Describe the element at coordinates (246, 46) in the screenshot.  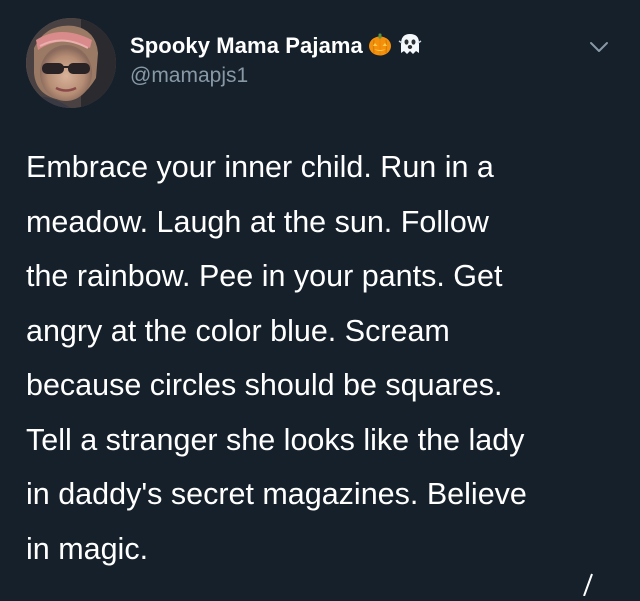
I see `display-name: Spooky Mama Pajama` at that location.